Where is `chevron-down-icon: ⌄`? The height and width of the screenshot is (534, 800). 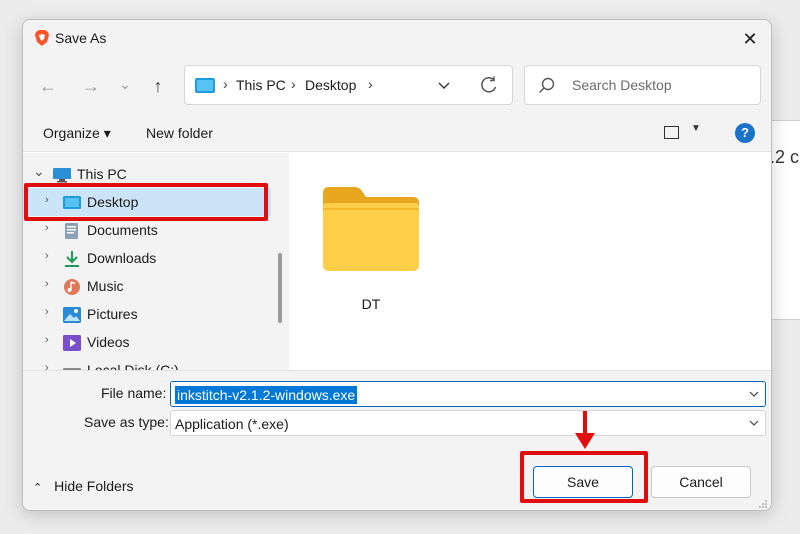
chevron-down-icon: ⌄ is located at coordinates (39, 171).